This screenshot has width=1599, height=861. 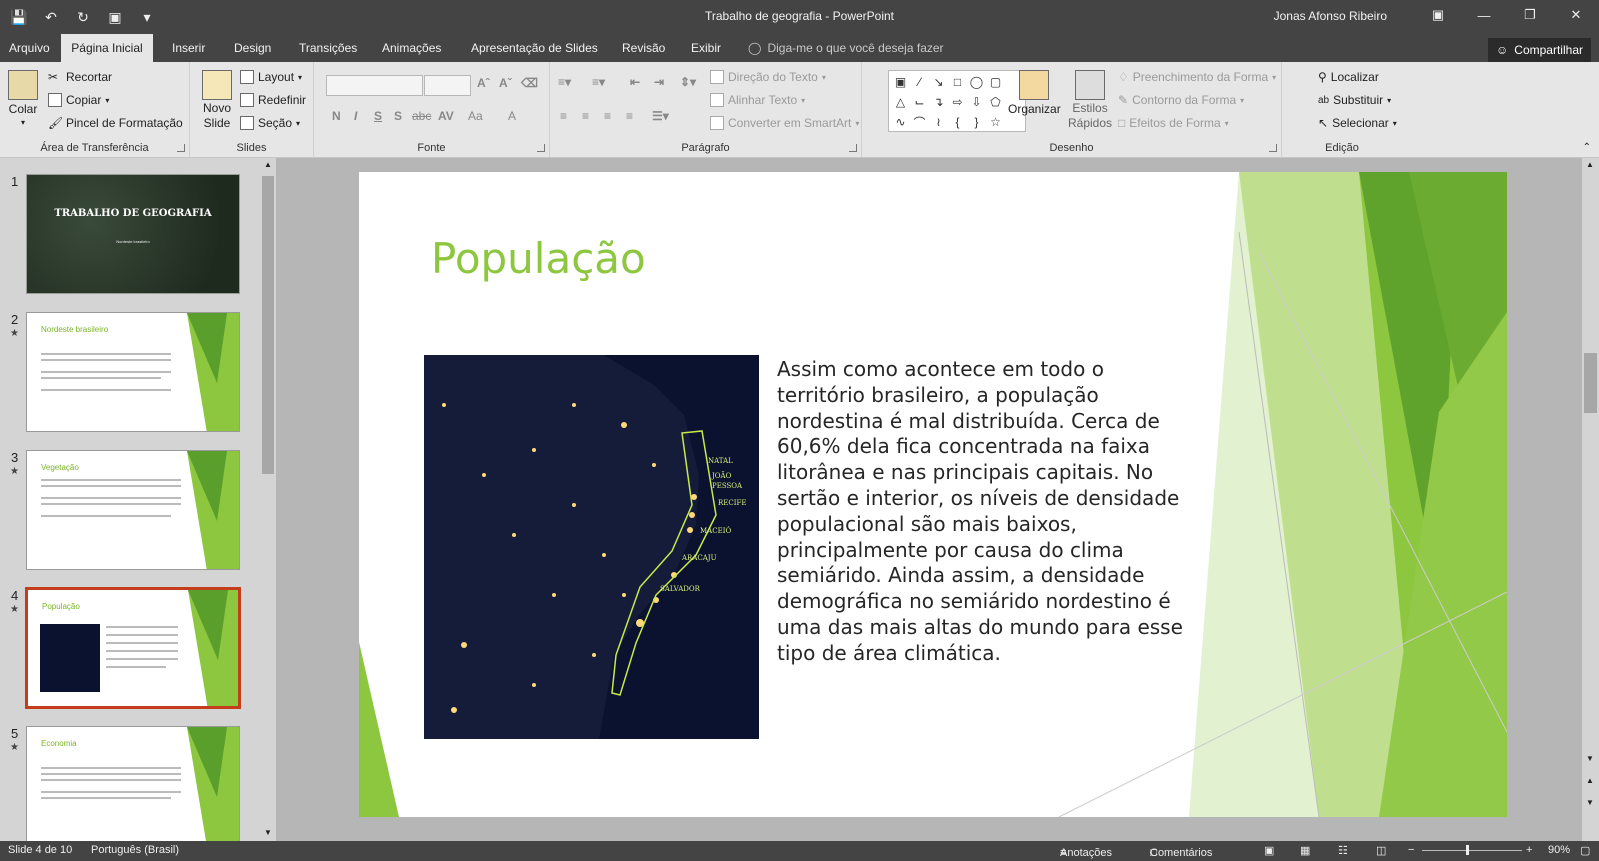 What do you see at coordinates (188, 48) in the screenshot?
I see `tab-inserir: Inserir` at bounding box center [188, 48].